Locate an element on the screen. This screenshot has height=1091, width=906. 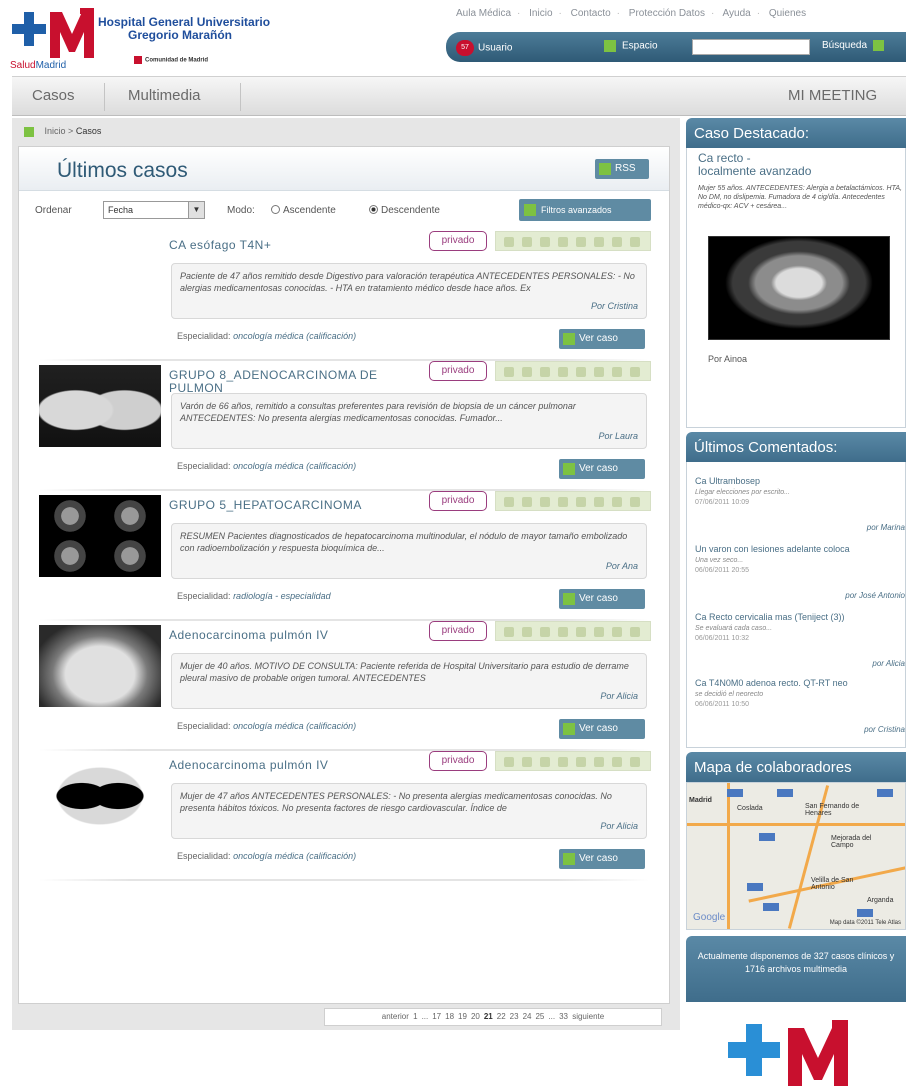
comment-title: Ca Recto cervicalia mas (Teniject (3)) is located at coordinates (800, 617).